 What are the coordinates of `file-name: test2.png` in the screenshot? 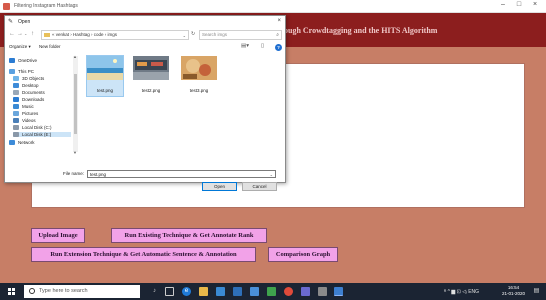 It's located at (151, 90).